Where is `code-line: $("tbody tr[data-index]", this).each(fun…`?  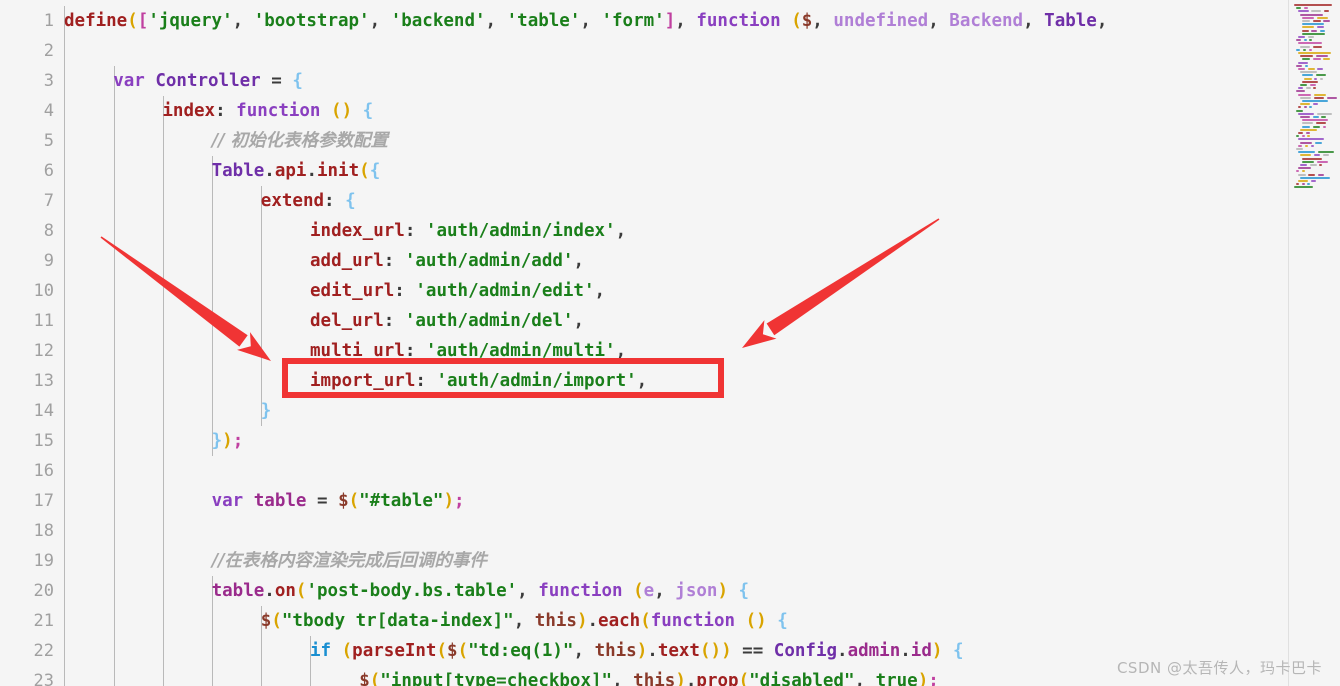
code-line: $("tbody tr[data-index]", this).each(fun… is located at coordinates (524, 621).